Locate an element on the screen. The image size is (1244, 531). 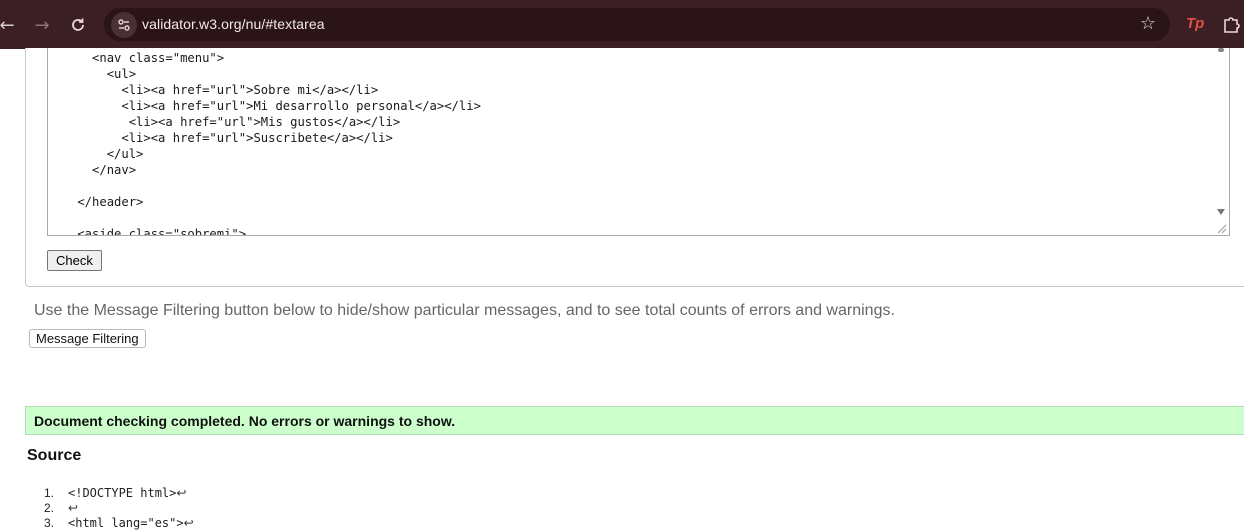
source-line-text: <html lang="es">↩ is located at coordinates (131, 523).